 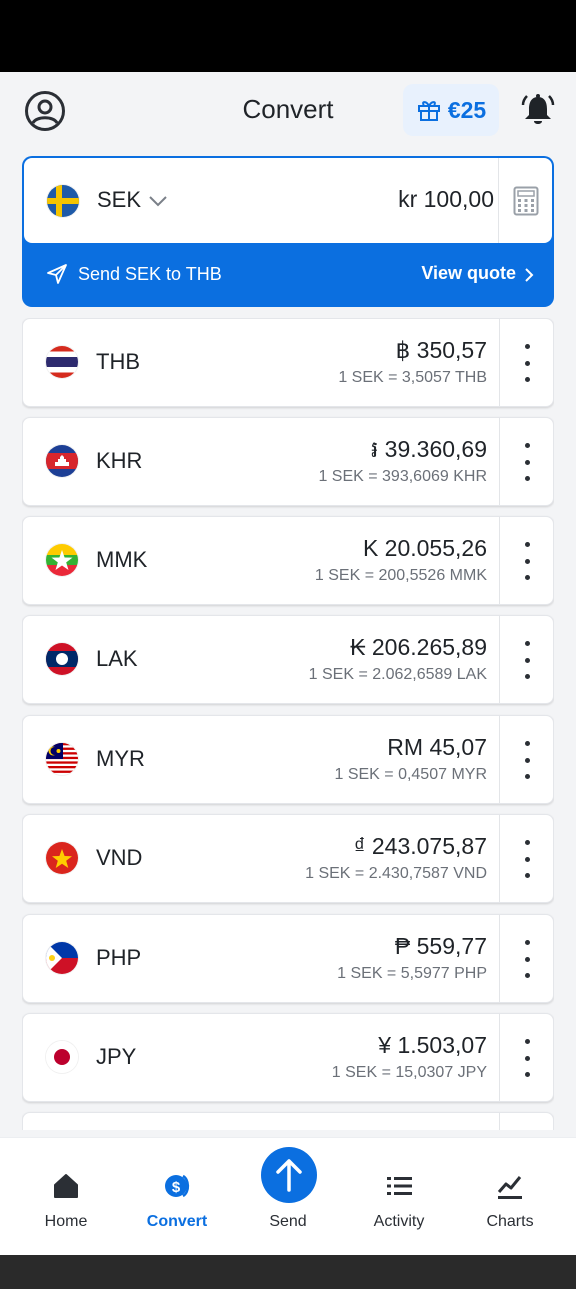 What do you see at coordinates (412, 973) in the screenshot?
I see `exchange-rate: 1 SEK = 5,5977 PHP` at bounding box center [412, 973].